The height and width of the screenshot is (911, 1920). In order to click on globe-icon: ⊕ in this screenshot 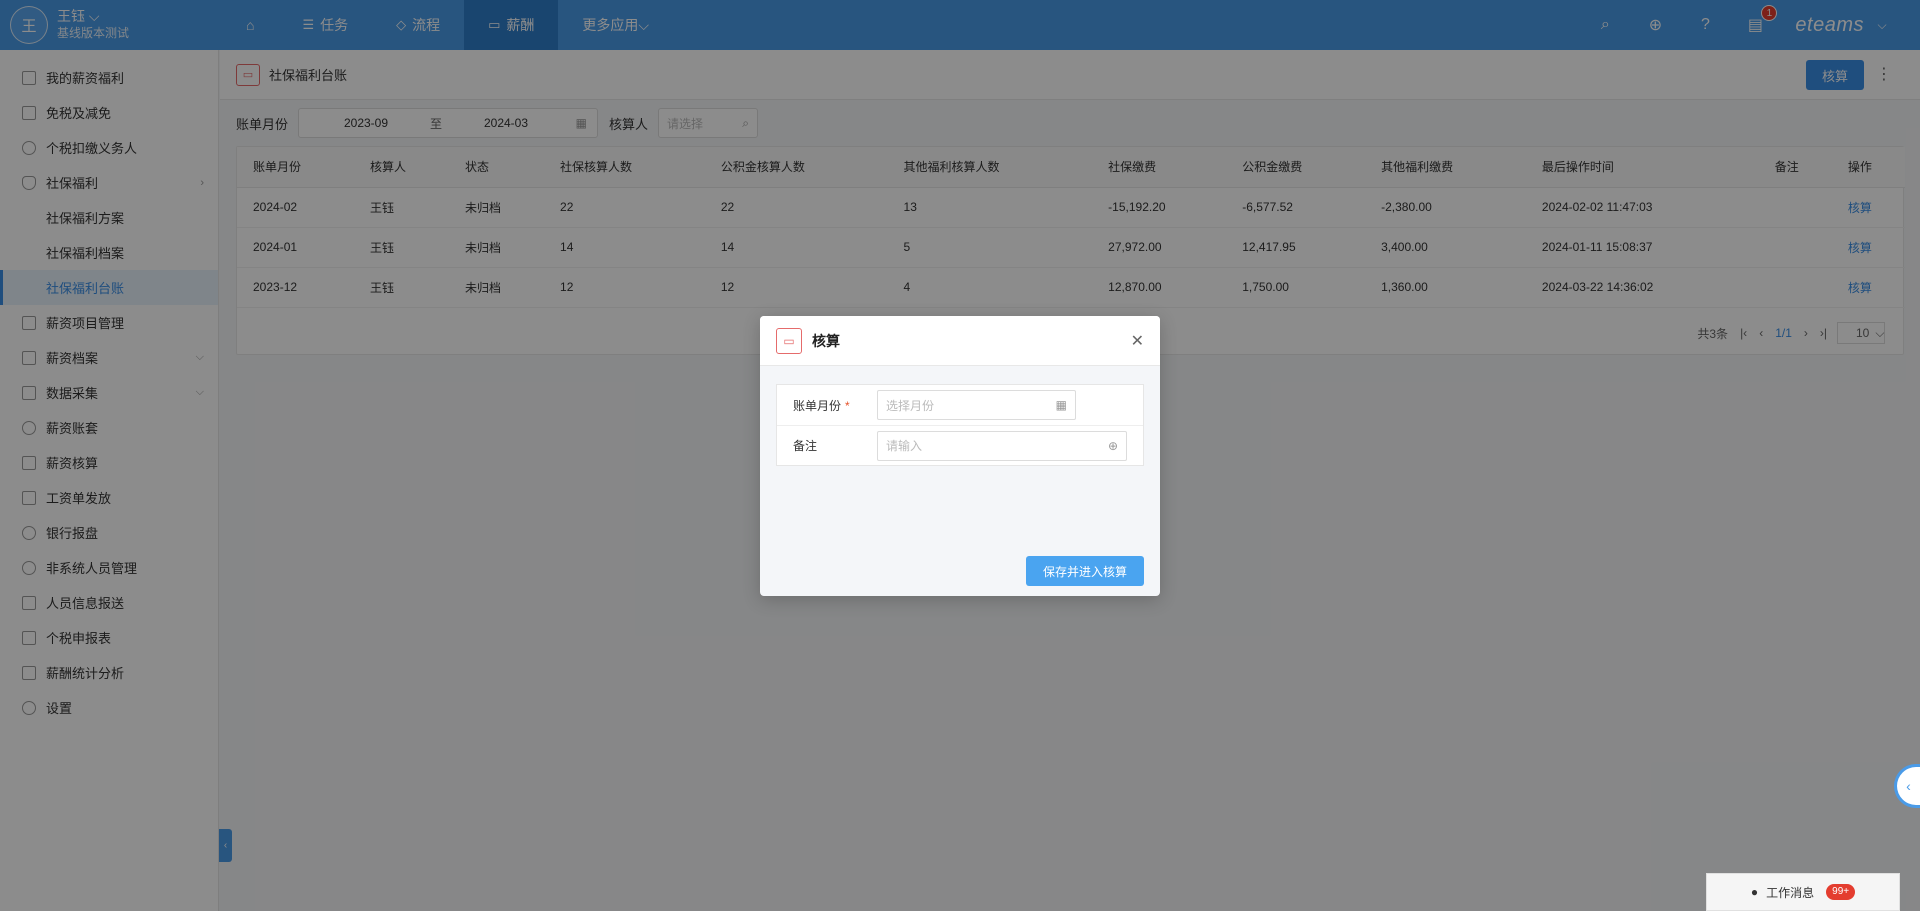, I will do `click(1113, 446)`.